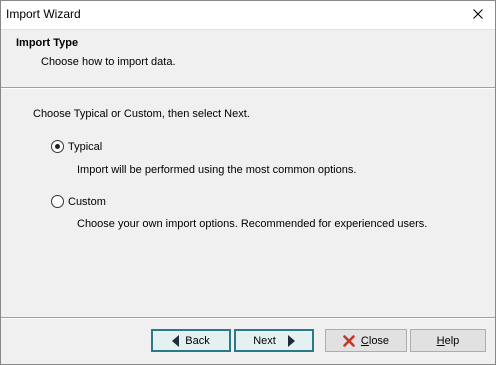  Describe the element at coordinates (57, 146) in the screenshot. I see `radio-button-typical` at that location.